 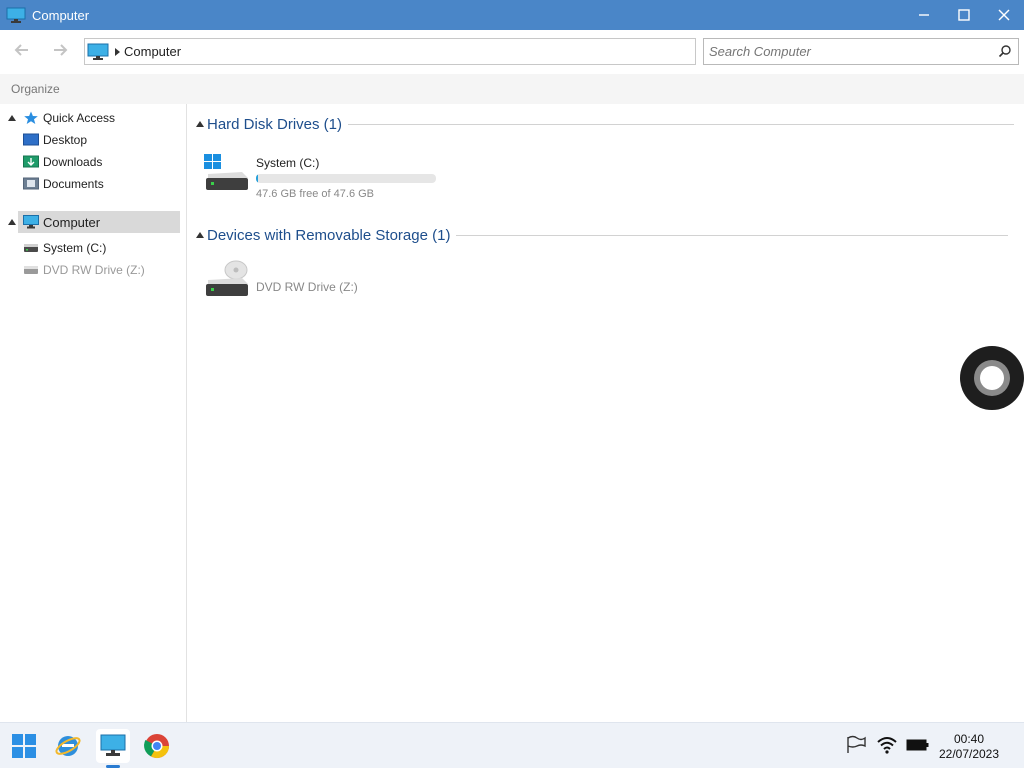 I want to click on assistive-touch-button, so click(x=992, y=378).